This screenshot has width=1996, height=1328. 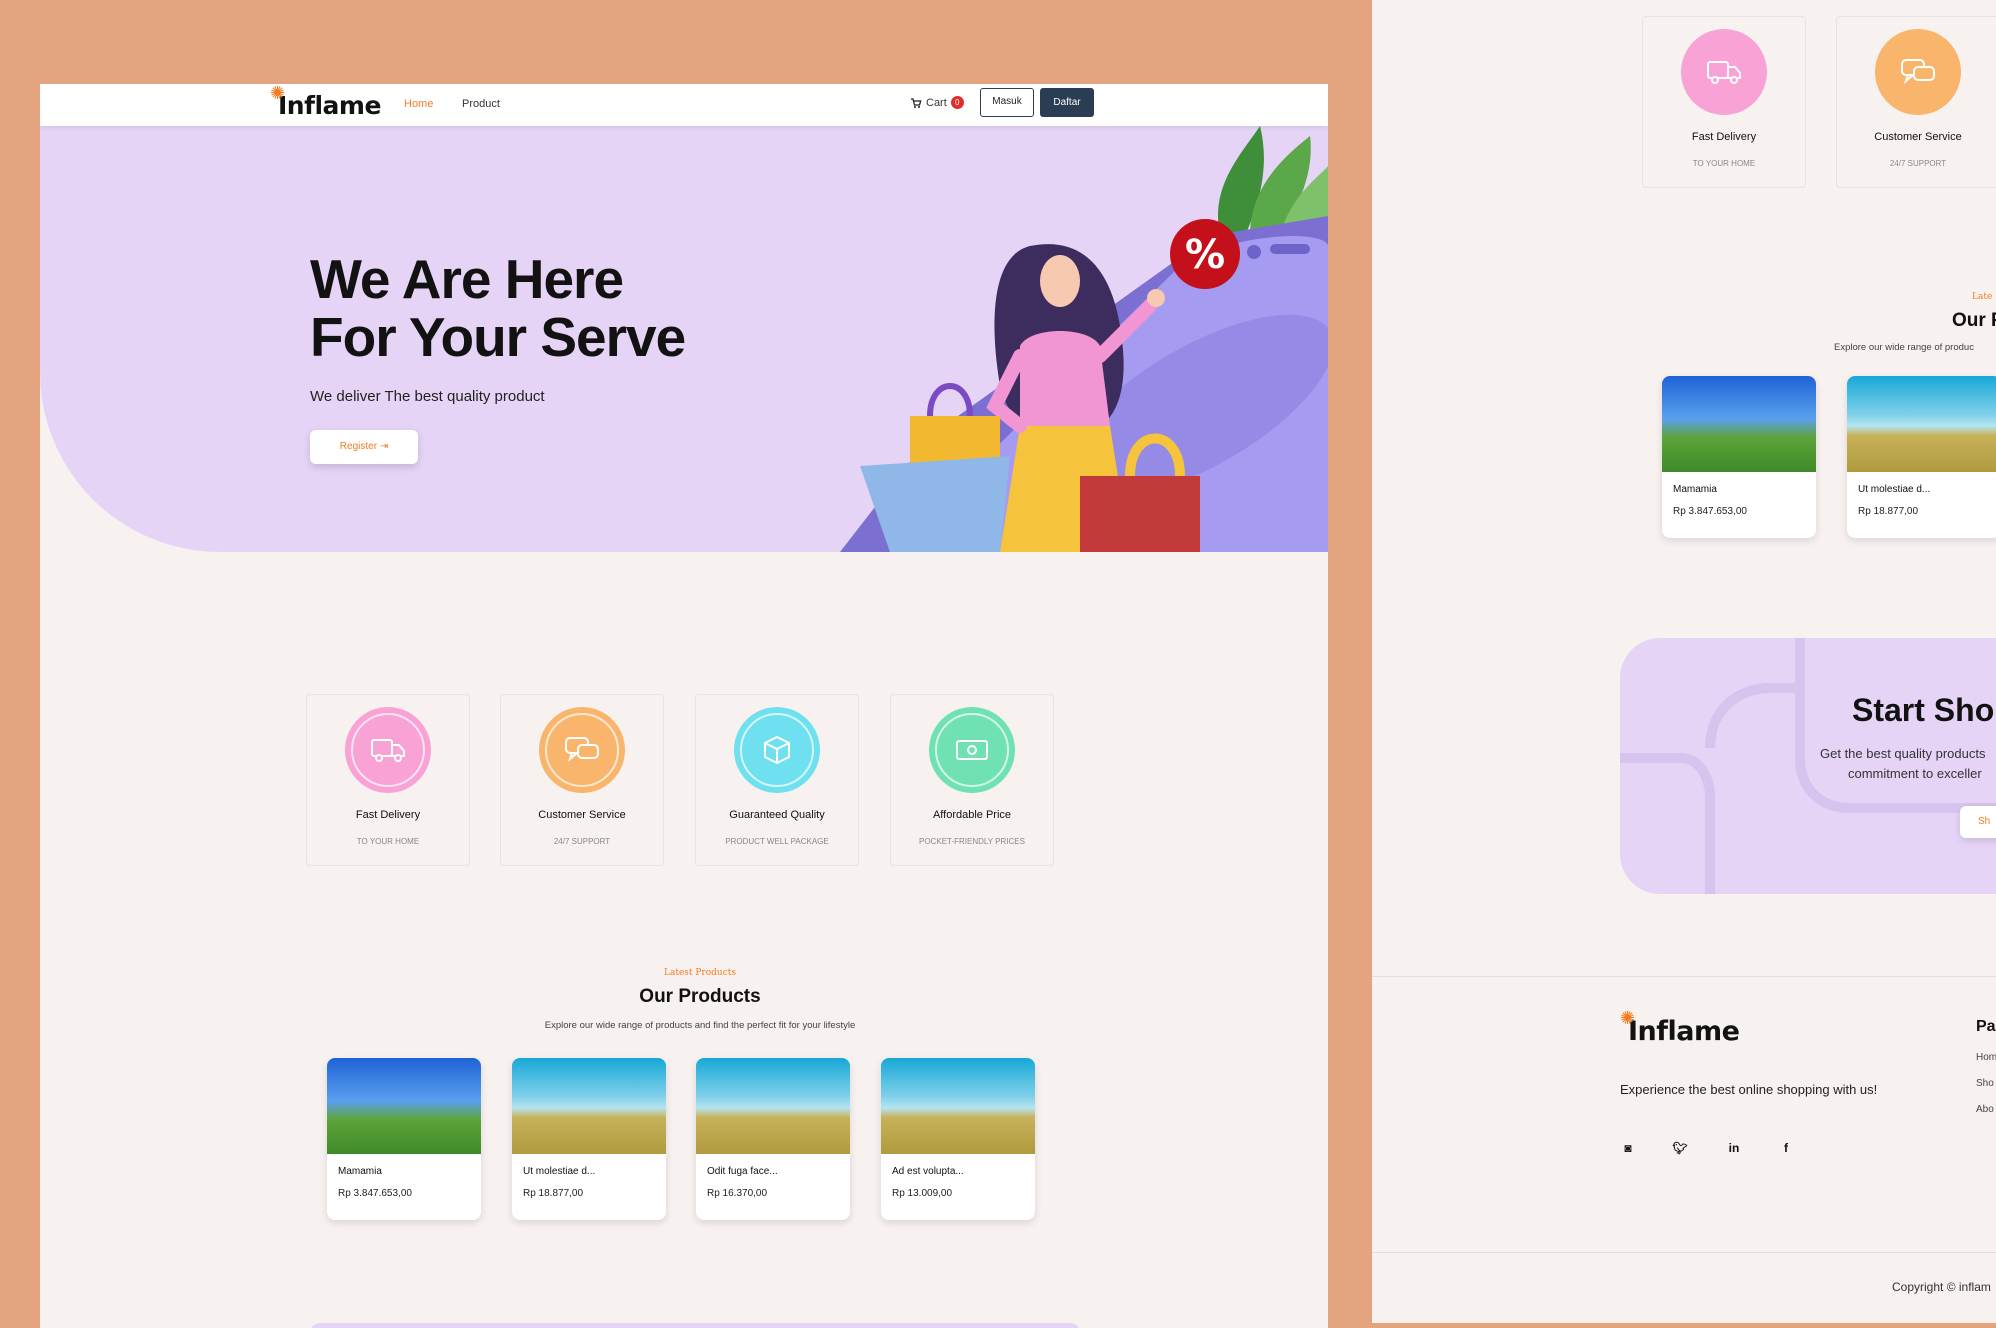 I want to click on feature-subtitle: PRODUCT WELL PACKAGE, so click(x=777, y=841).